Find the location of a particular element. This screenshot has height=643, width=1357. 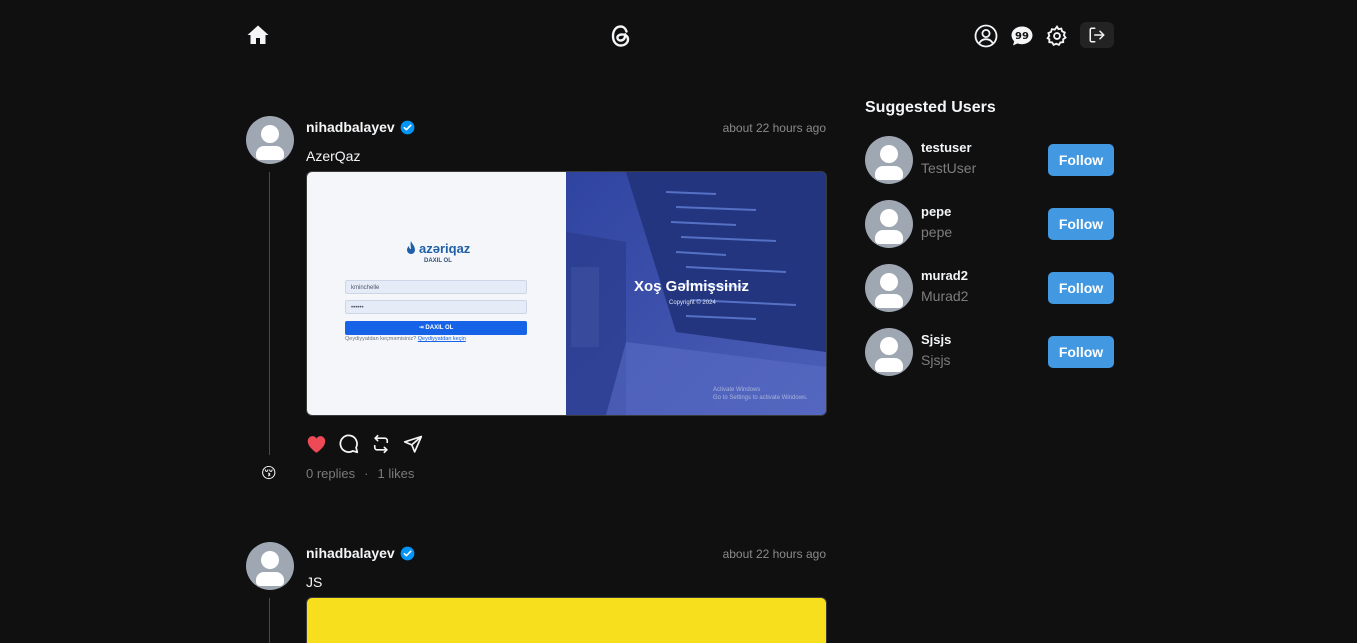

suggested-user: Sjsjs Sjsjs Follow is located at coordinates (989, 352).